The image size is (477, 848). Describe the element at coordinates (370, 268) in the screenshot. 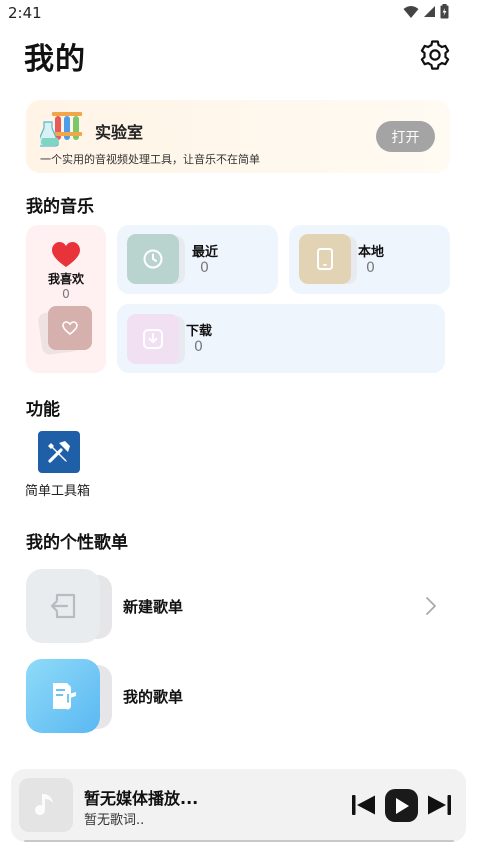

I see `local-count: 0` at that location.